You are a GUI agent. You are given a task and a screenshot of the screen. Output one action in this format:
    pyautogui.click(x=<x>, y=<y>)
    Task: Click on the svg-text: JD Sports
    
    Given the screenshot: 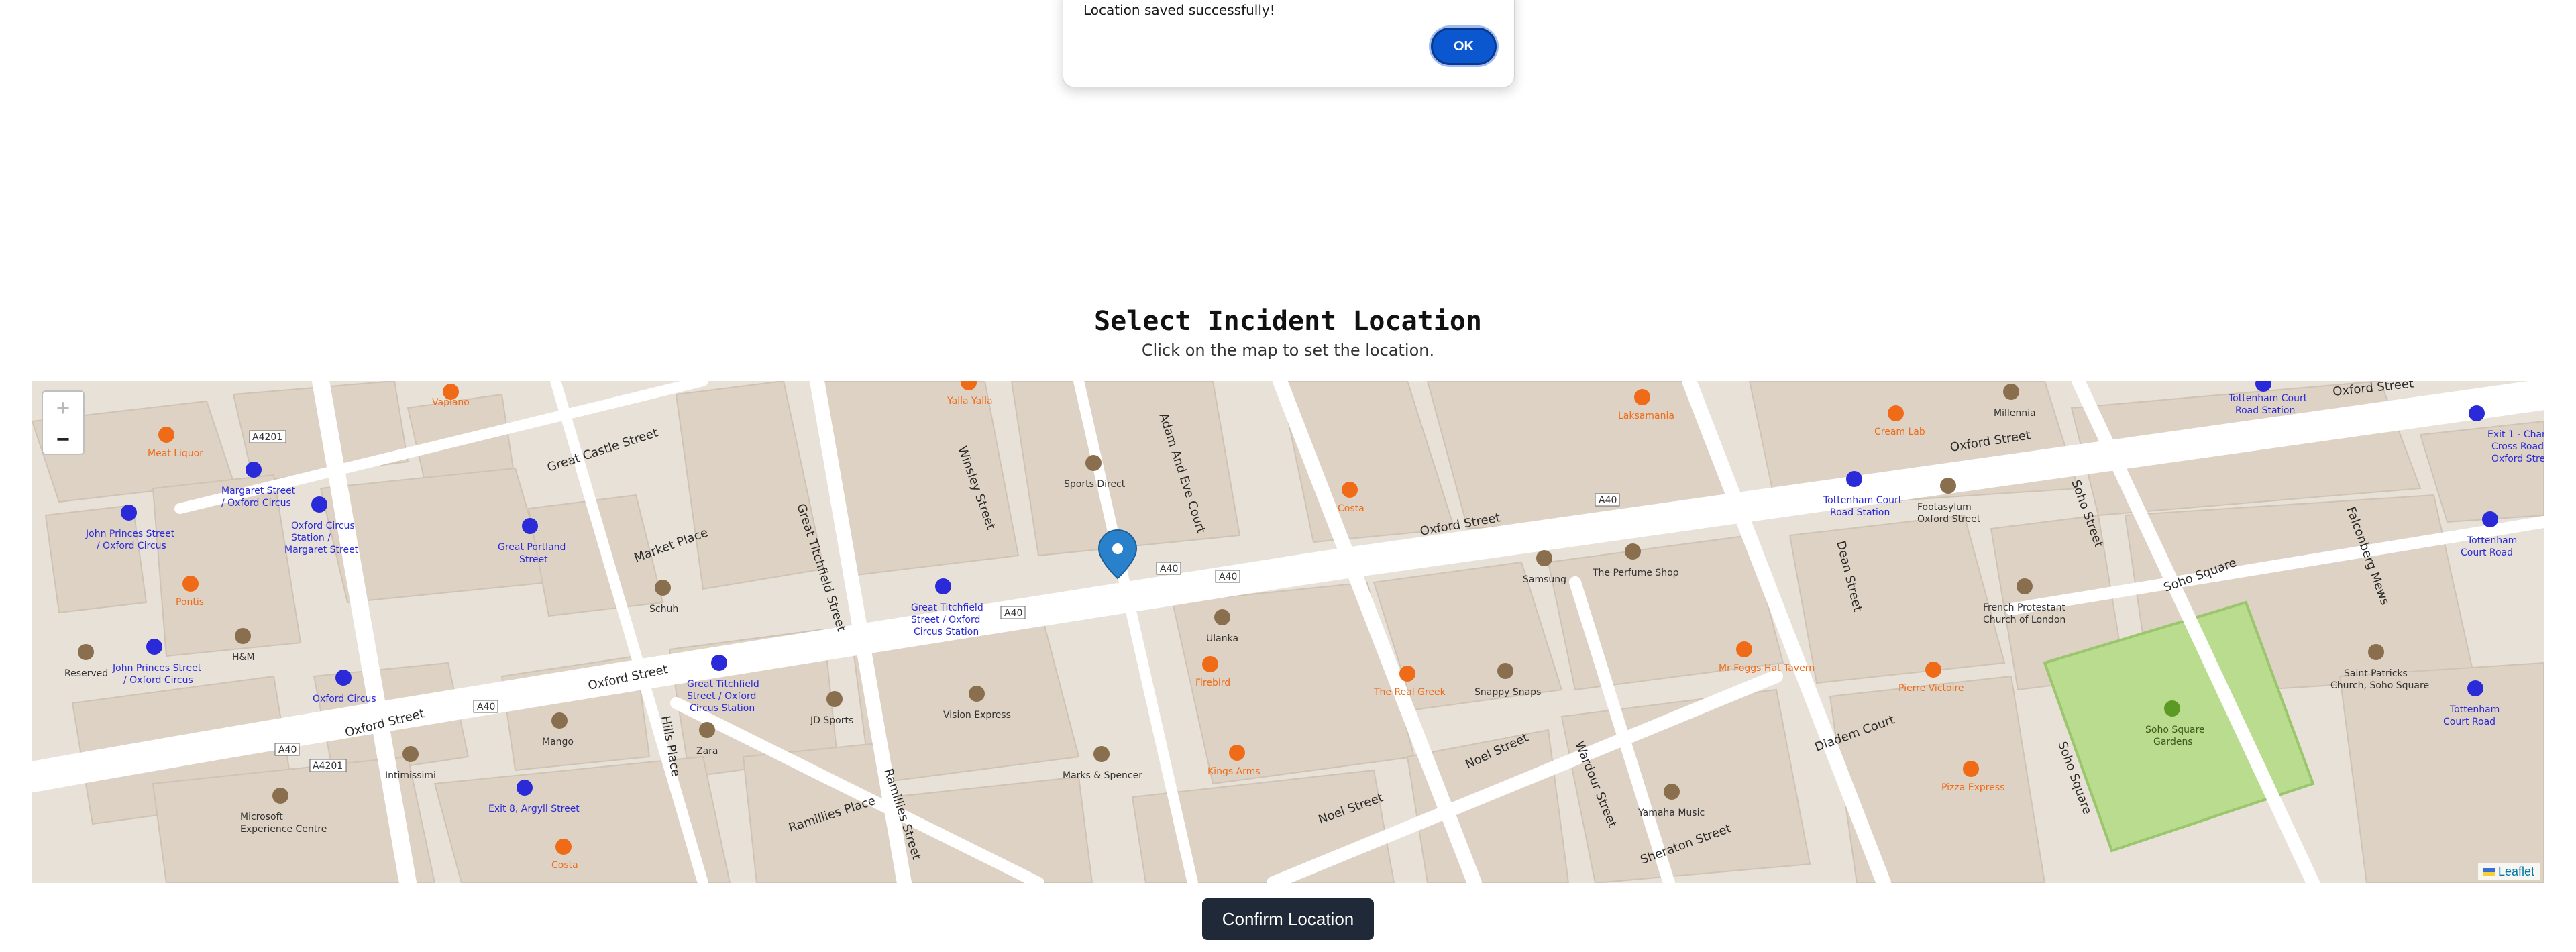 What is the action you would take?
    pyautogui.click(x=831, y=720)
    